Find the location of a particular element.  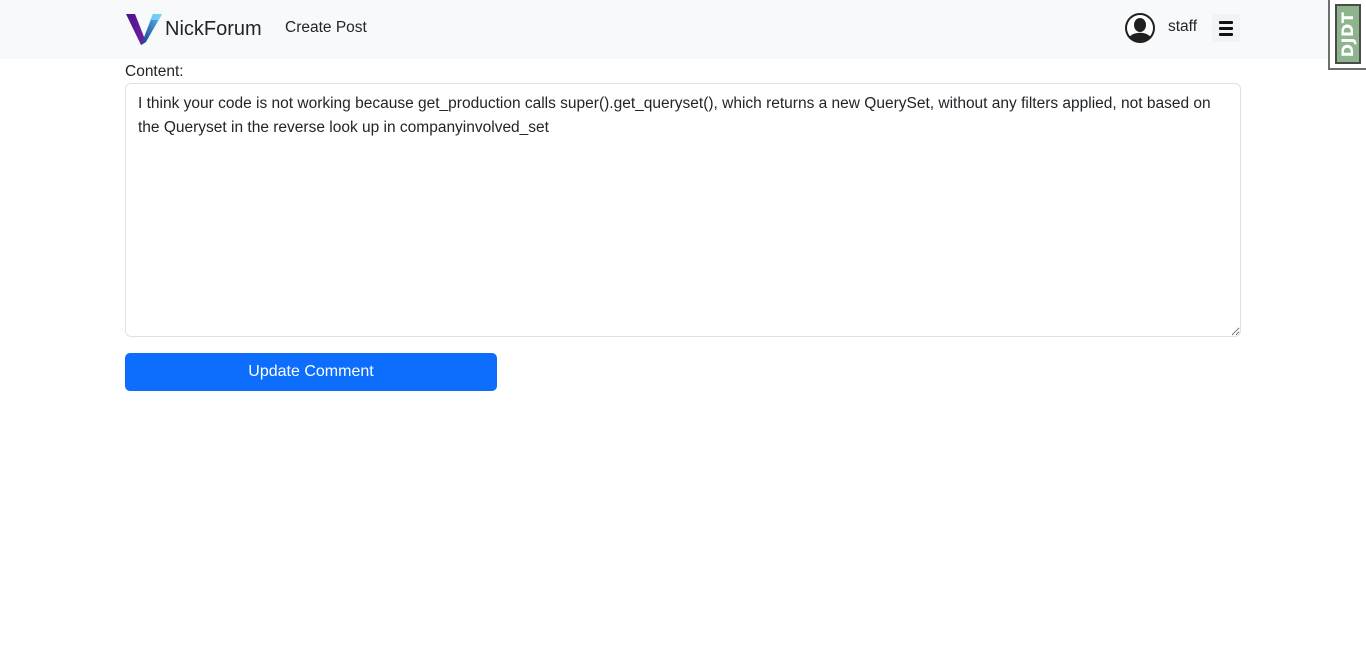

menu-bar-bottom is located at coordinates (1226, 34).